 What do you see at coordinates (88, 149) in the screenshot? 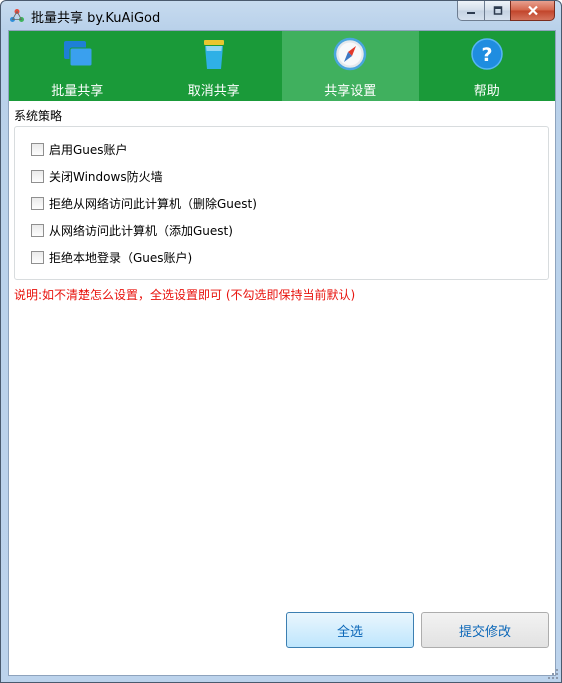
I see `option-label: 启用Gues账户` at bounding box center [88, 149].